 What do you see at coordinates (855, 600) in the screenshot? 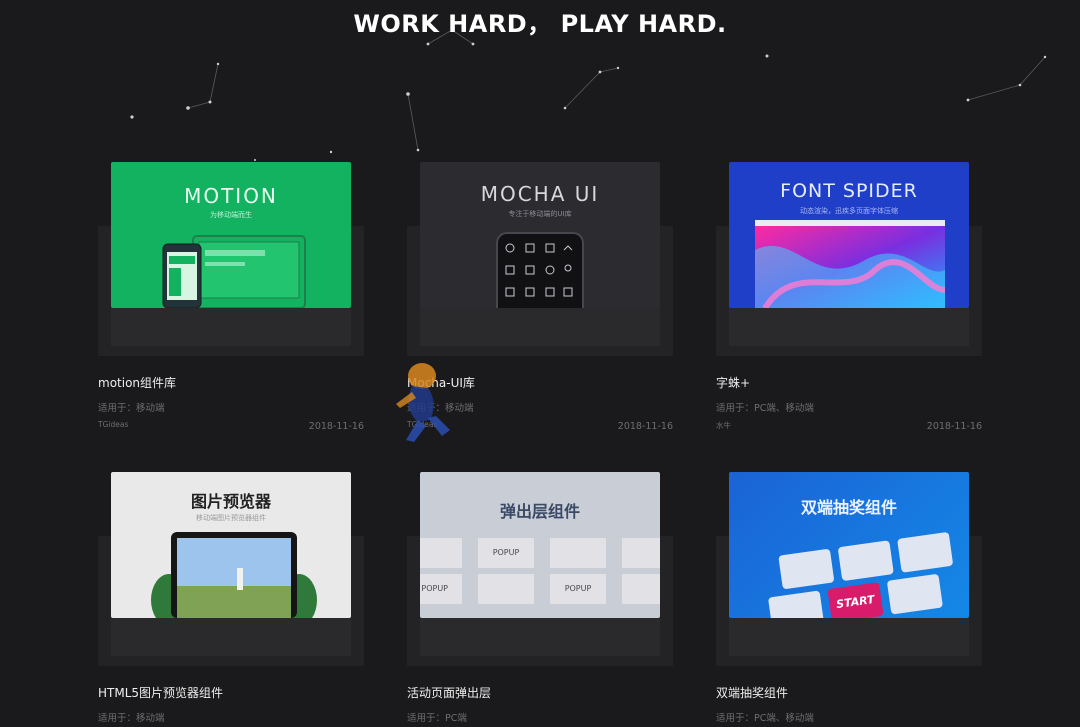
I see `start-button: START` at bounding box center [855, 600].